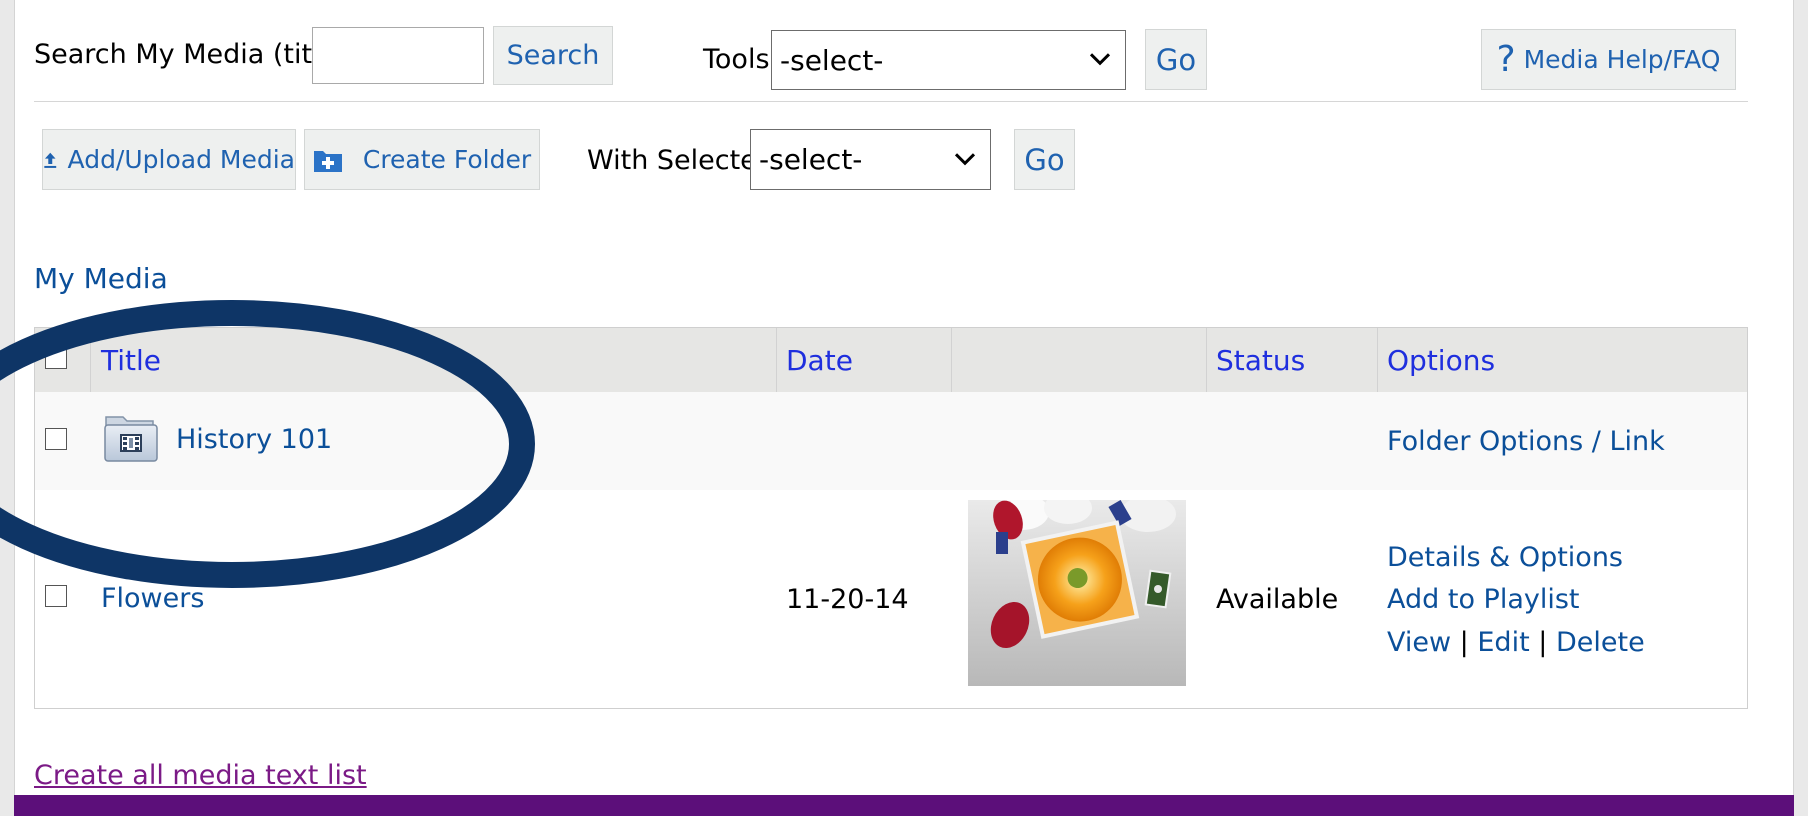  Describe the element at coordinates (101, 278) in the screenshot. I see `my-media-heading: My Media` at that location.